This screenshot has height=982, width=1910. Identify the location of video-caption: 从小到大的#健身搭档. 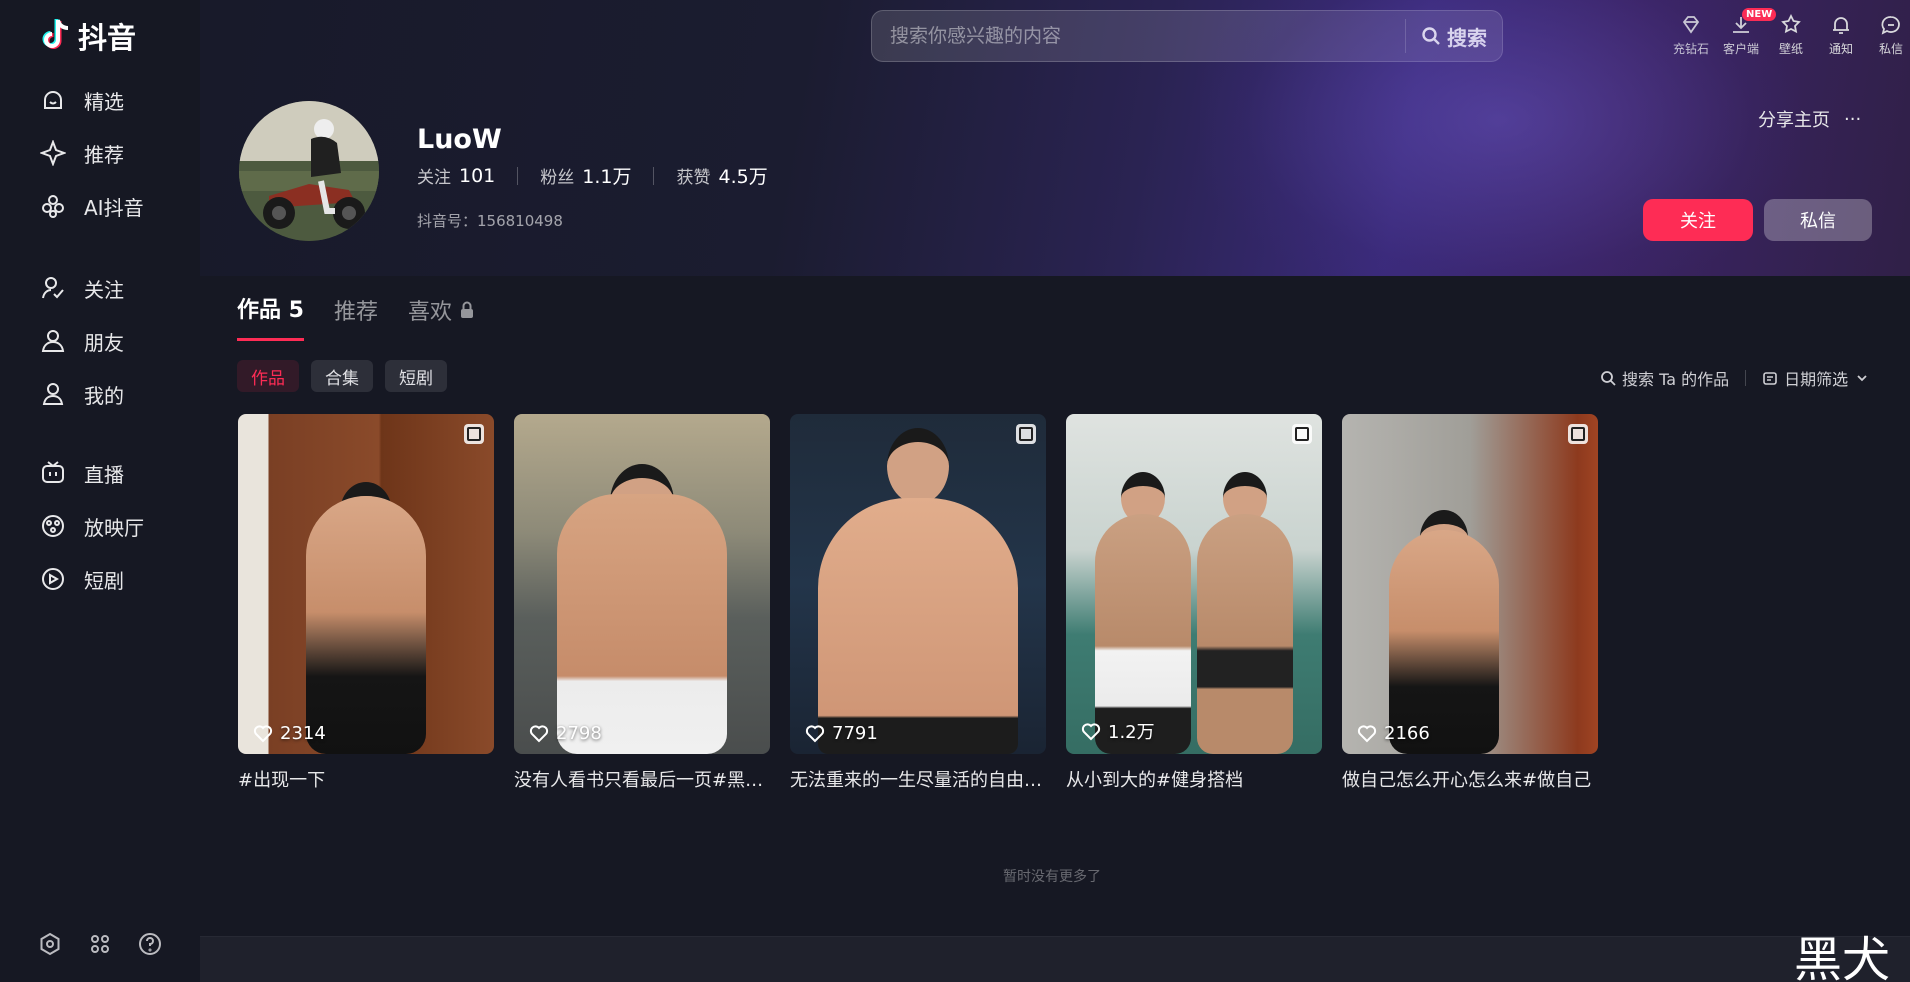
(1194, 779).